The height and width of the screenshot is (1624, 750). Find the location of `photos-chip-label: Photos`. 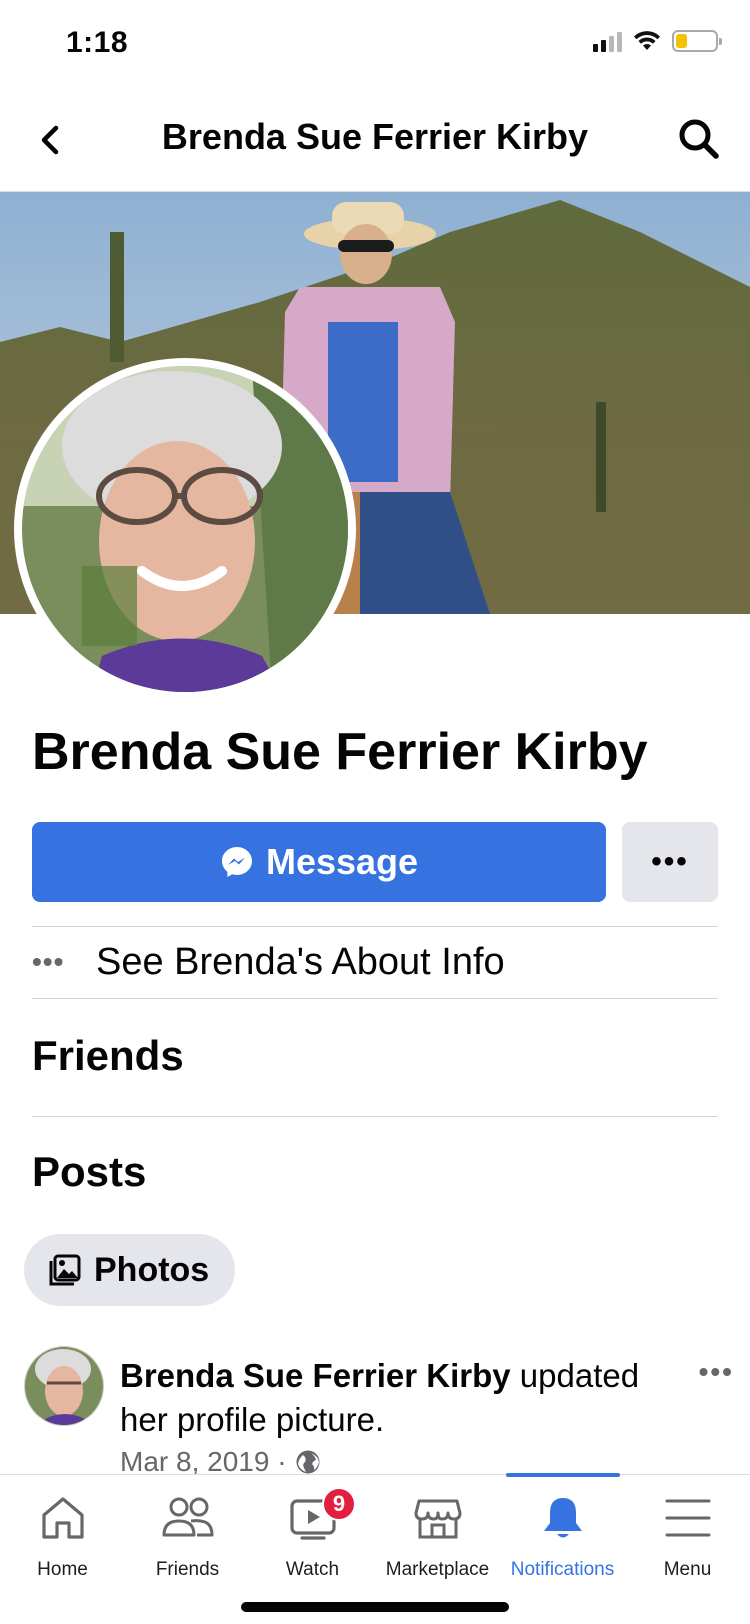

photos-chip-label: Photos is located at coordinates (152, 1269).